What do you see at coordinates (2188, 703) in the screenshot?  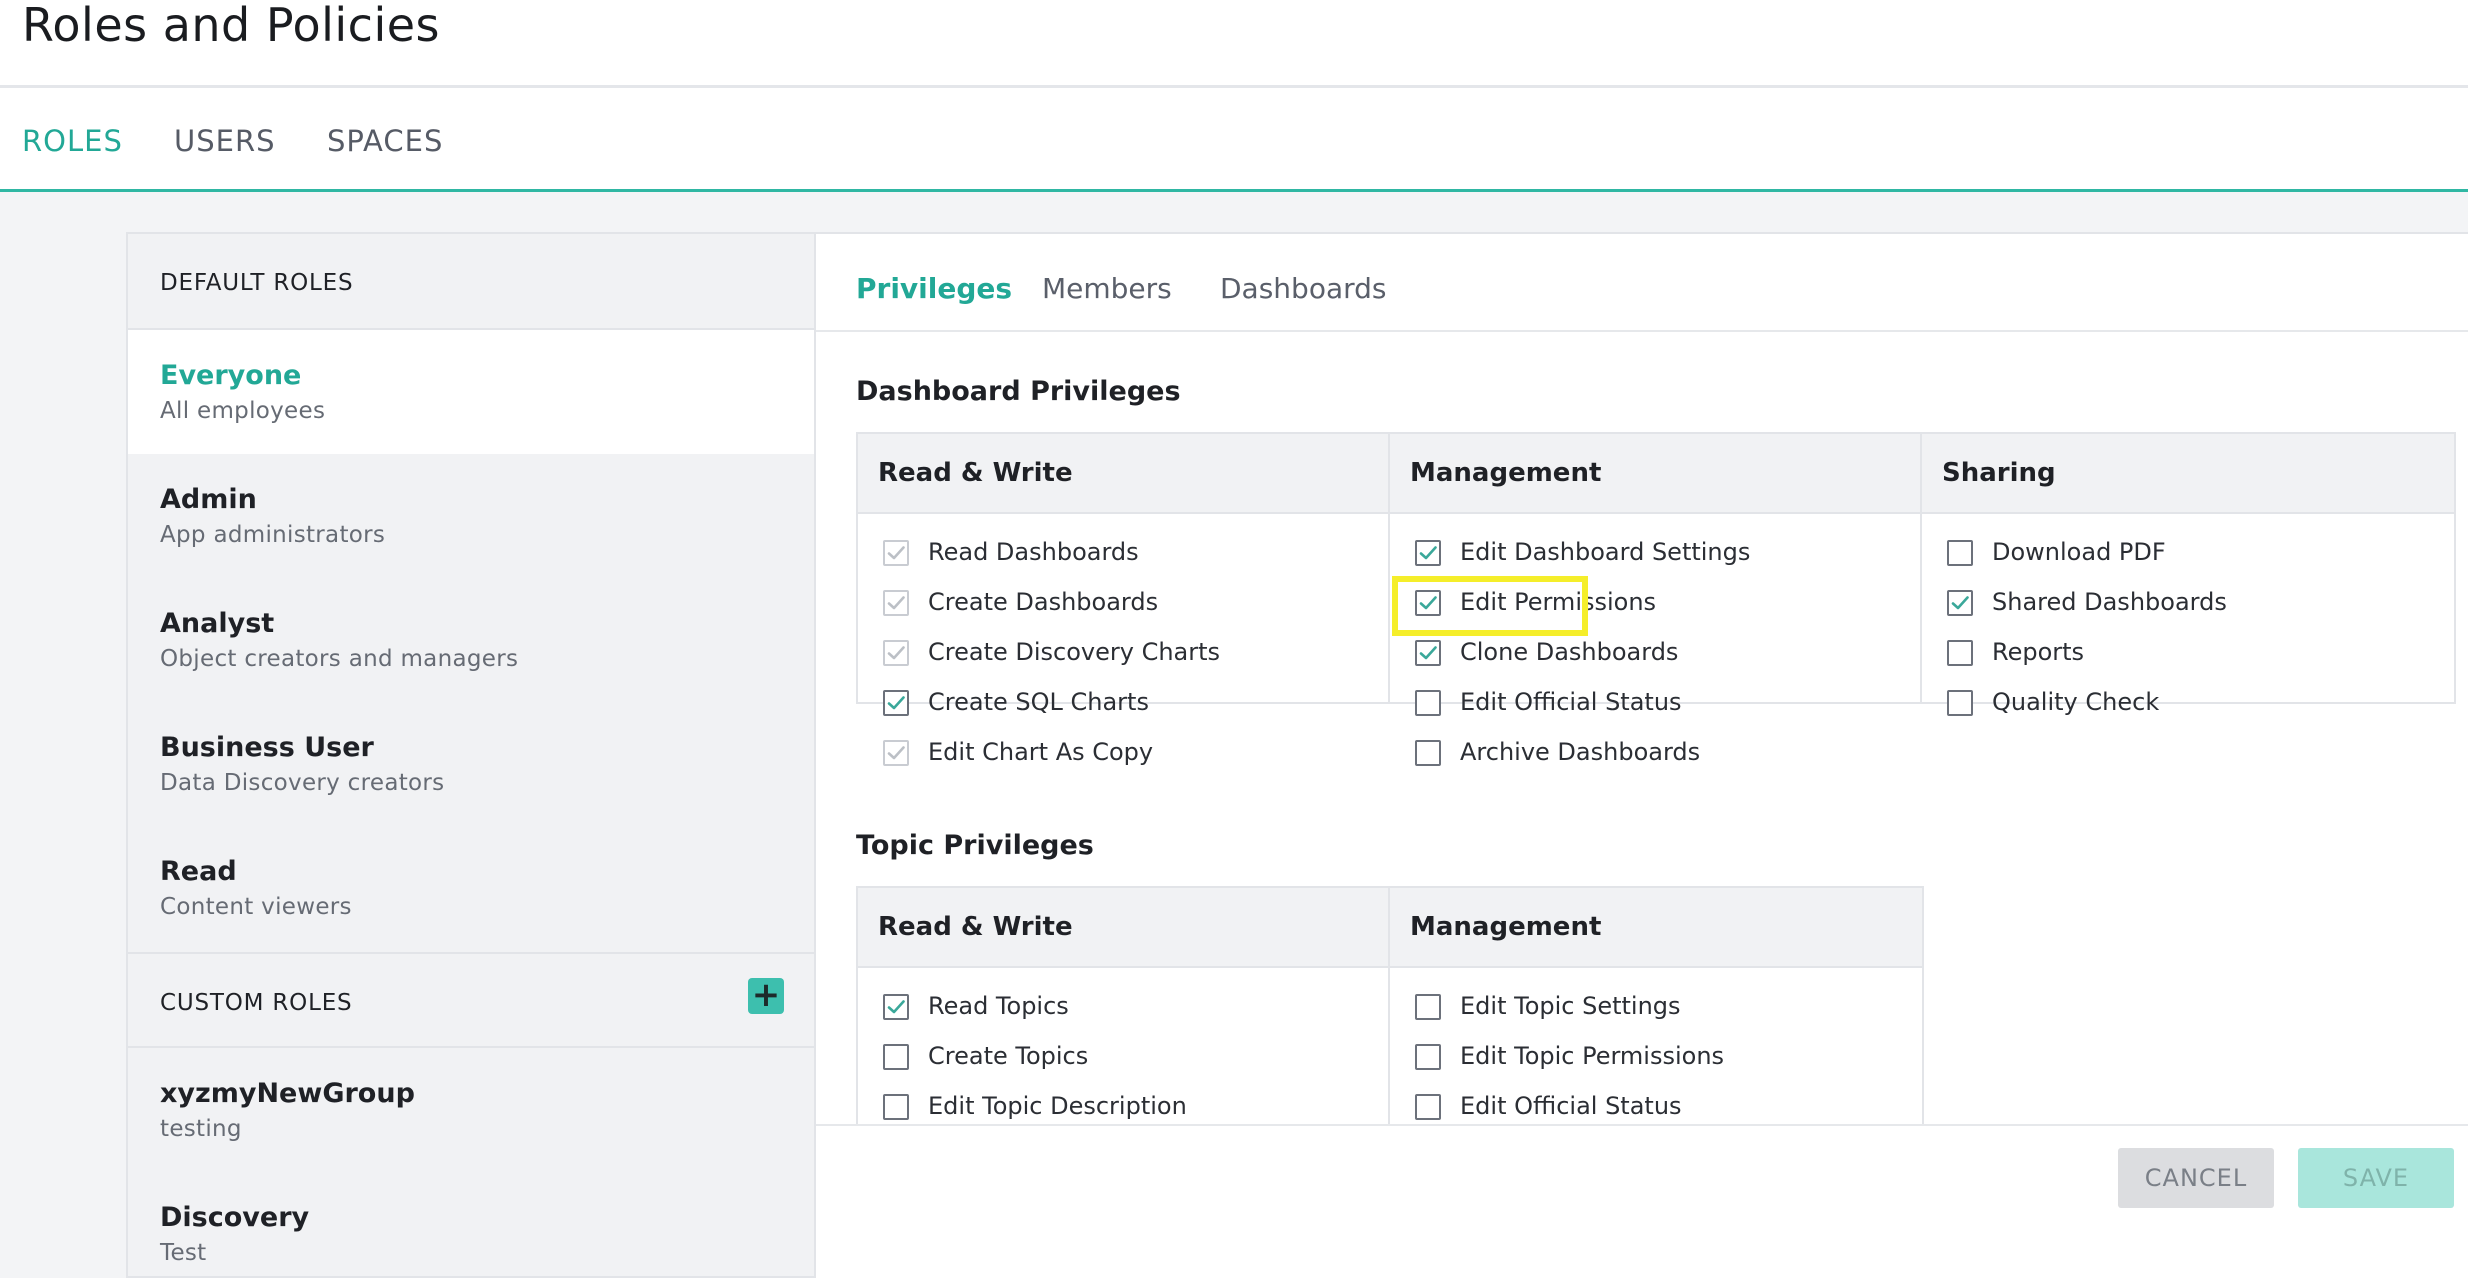 I see `privilege-quality-check: Quality Check` at bounding box center [2188, 703].